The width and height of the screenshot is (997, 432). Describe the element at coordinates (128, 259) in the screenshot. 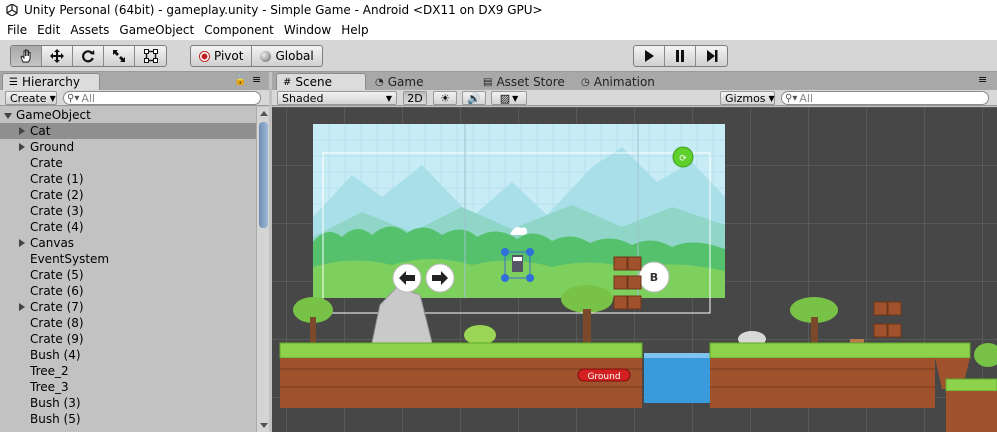

I see `hierarchy-item: EventSystem` at that location.